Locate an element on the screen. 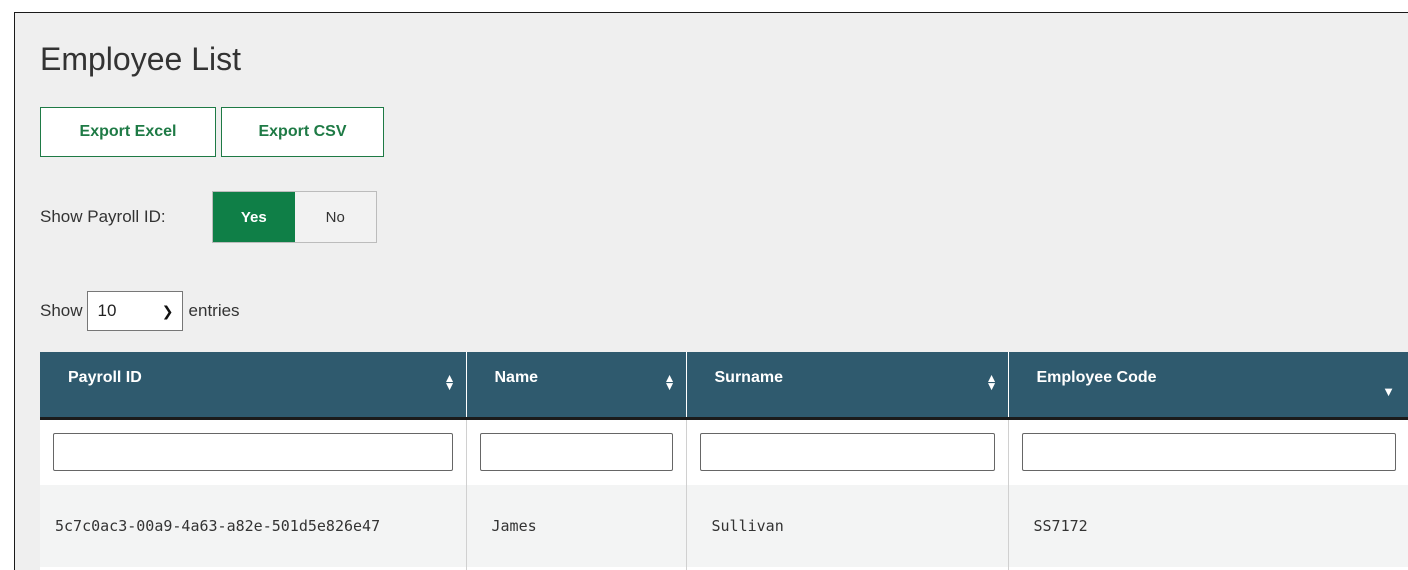 Image resolution: width=1408 pixels, height=570 pixels. sort-descending-icon: ▼ is located at coordinates (1388, 391).